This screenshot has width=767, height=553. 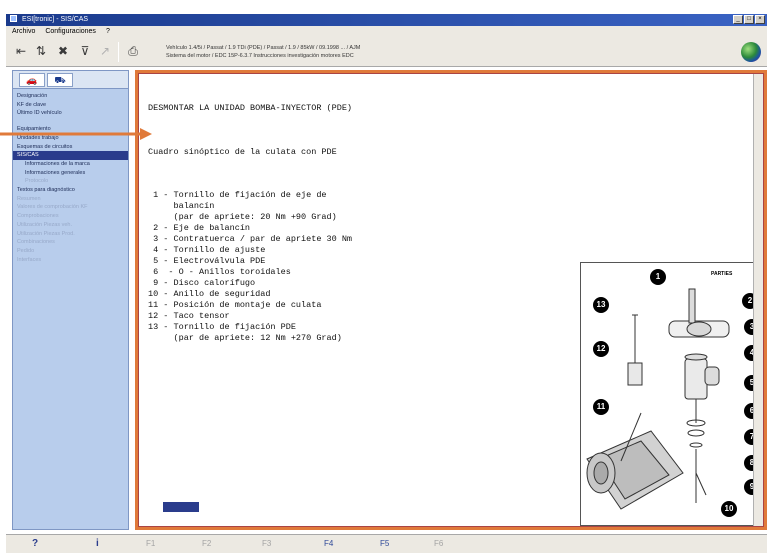 What do you see at coordinates (97, 543) in the screenshot?
I see `info-button: i` at bounding box center [97, 543].